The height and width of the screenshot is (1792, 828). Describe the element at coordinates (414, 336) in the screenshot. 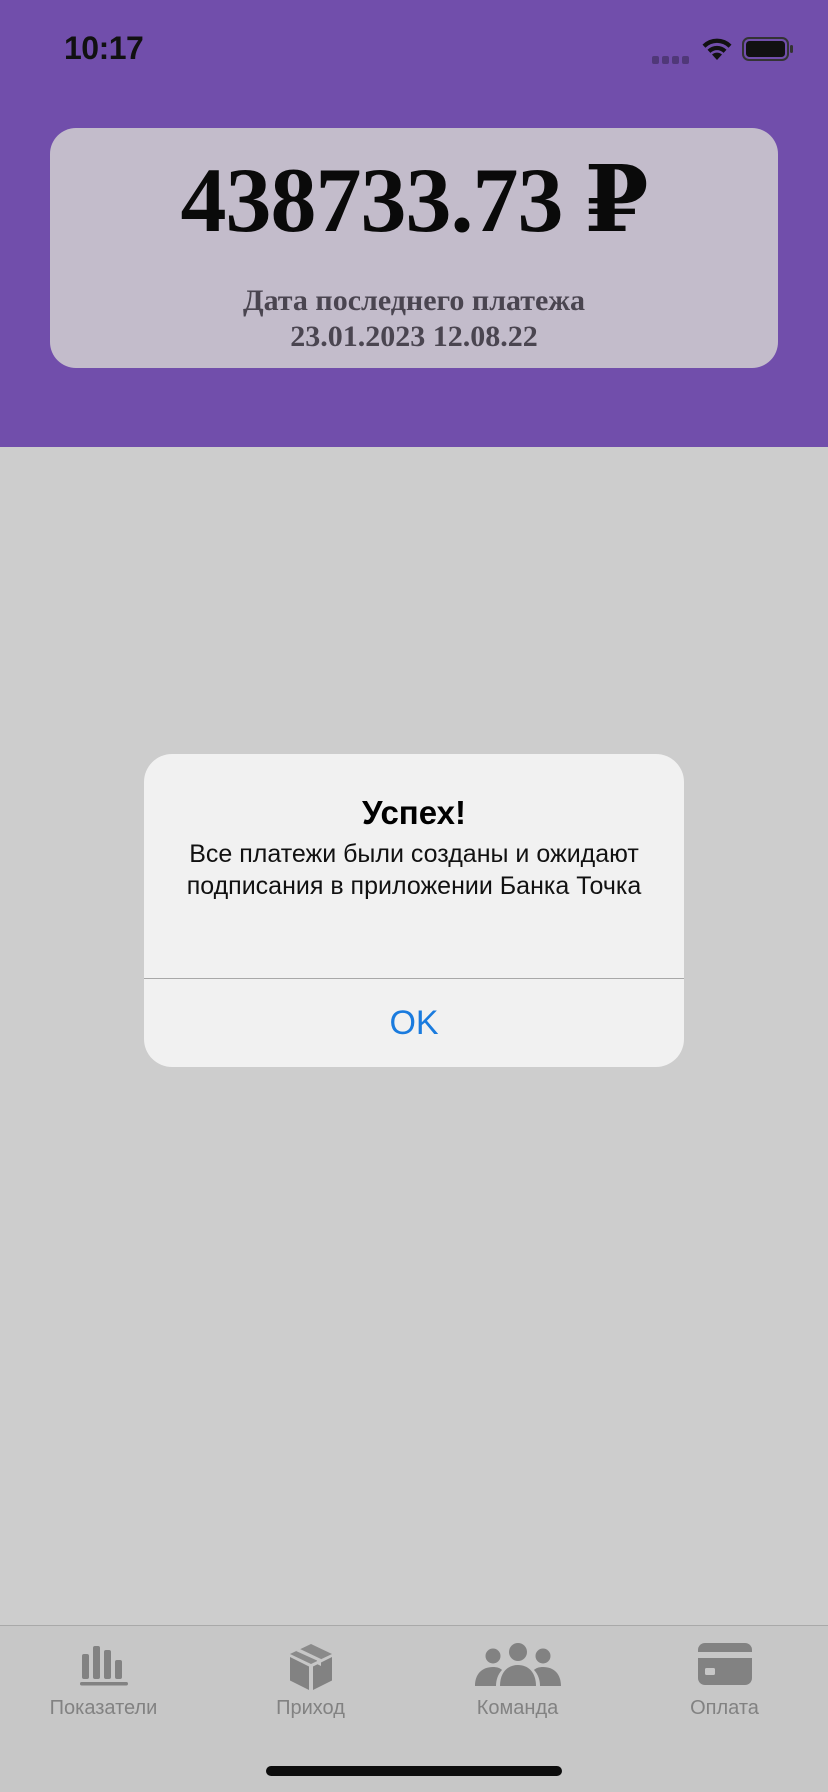

I see `last-payment-date: 23.01.2023 12.08.22` at that location.